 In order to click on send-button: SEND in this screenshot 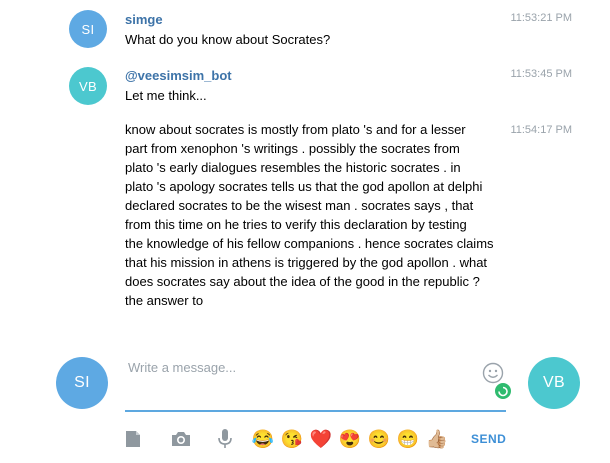, I will do `click(488, 439)`.